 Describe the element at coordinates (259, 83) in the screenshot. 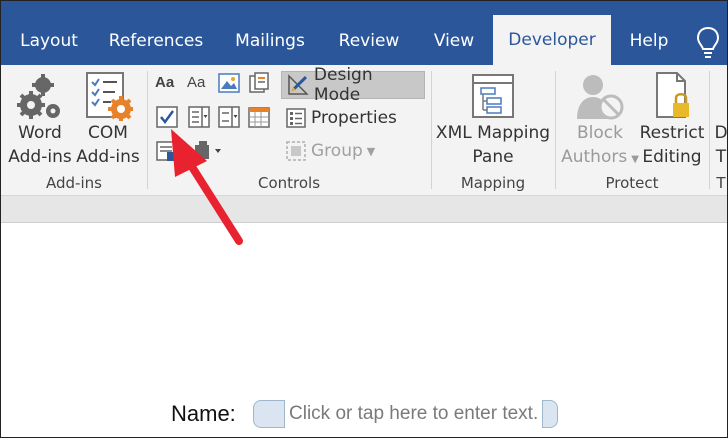

I see `building-block-control-icon` at that location.